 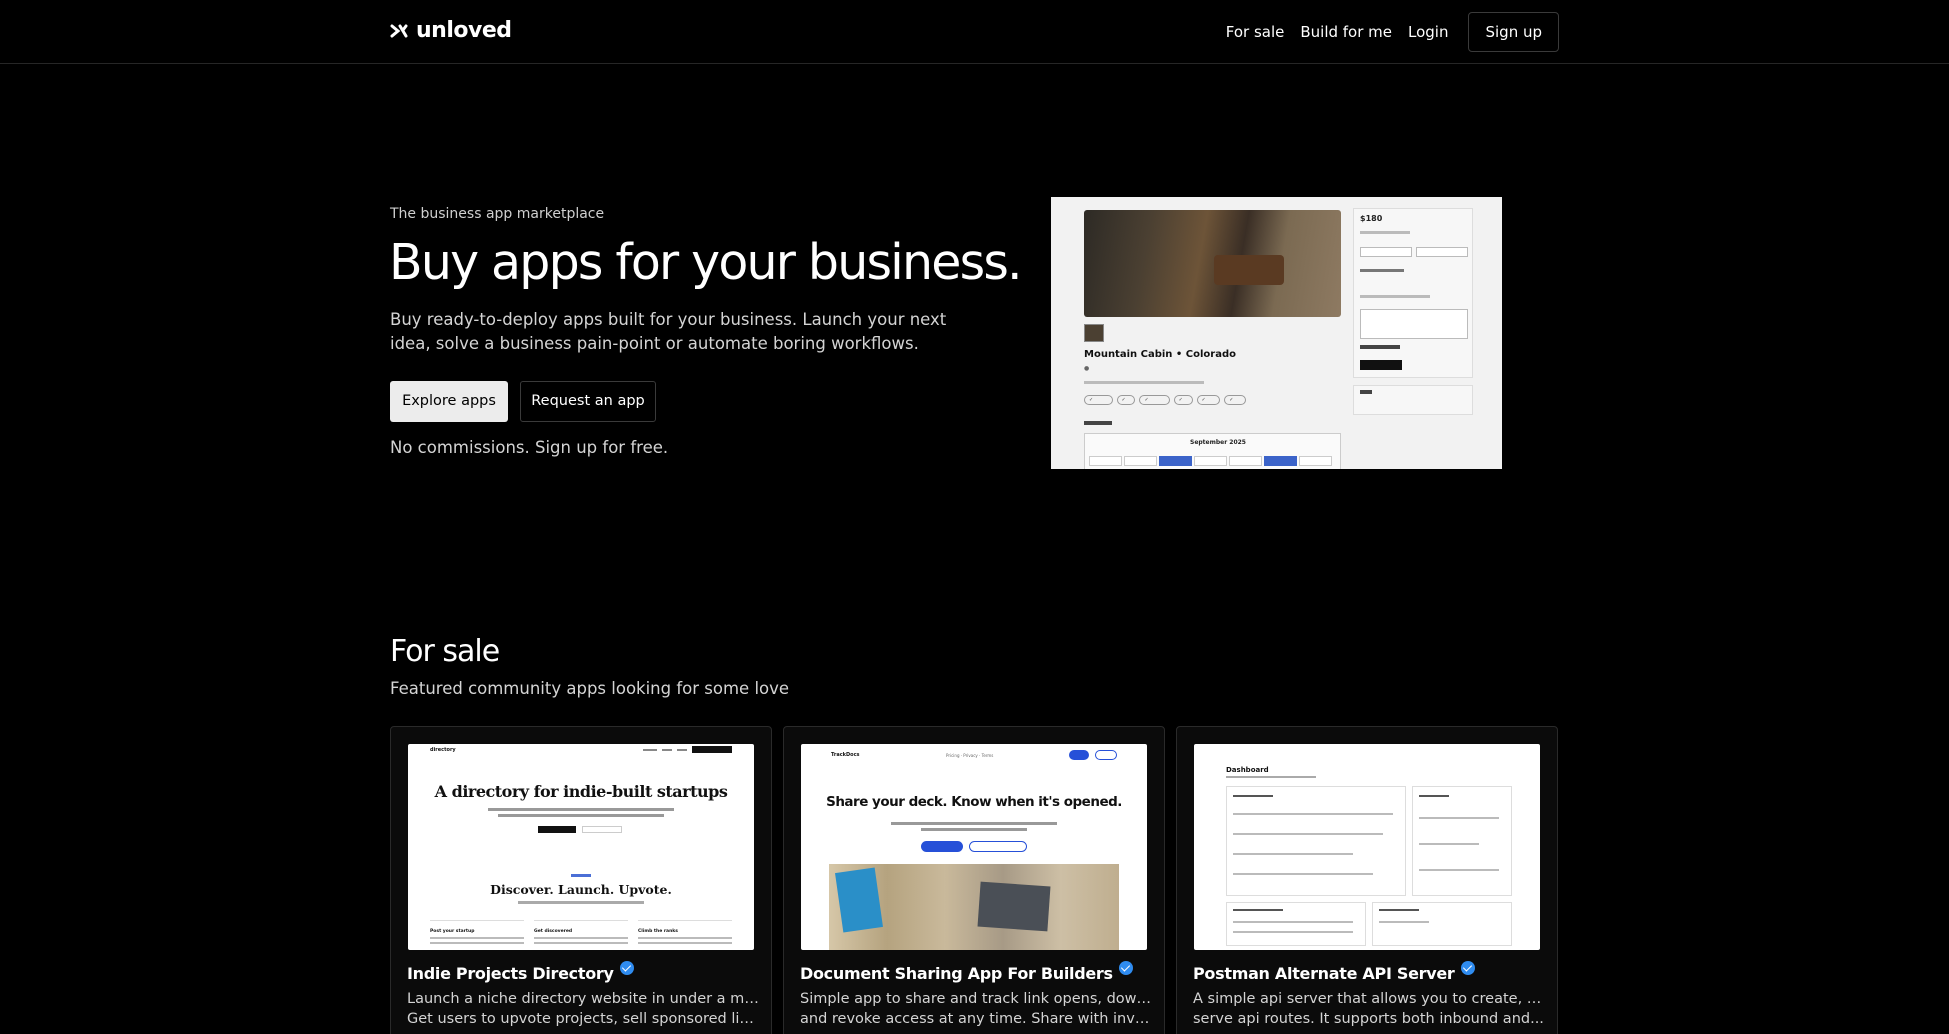 I want to click on request-app-button: Request an app, so click(x=588, y=401).